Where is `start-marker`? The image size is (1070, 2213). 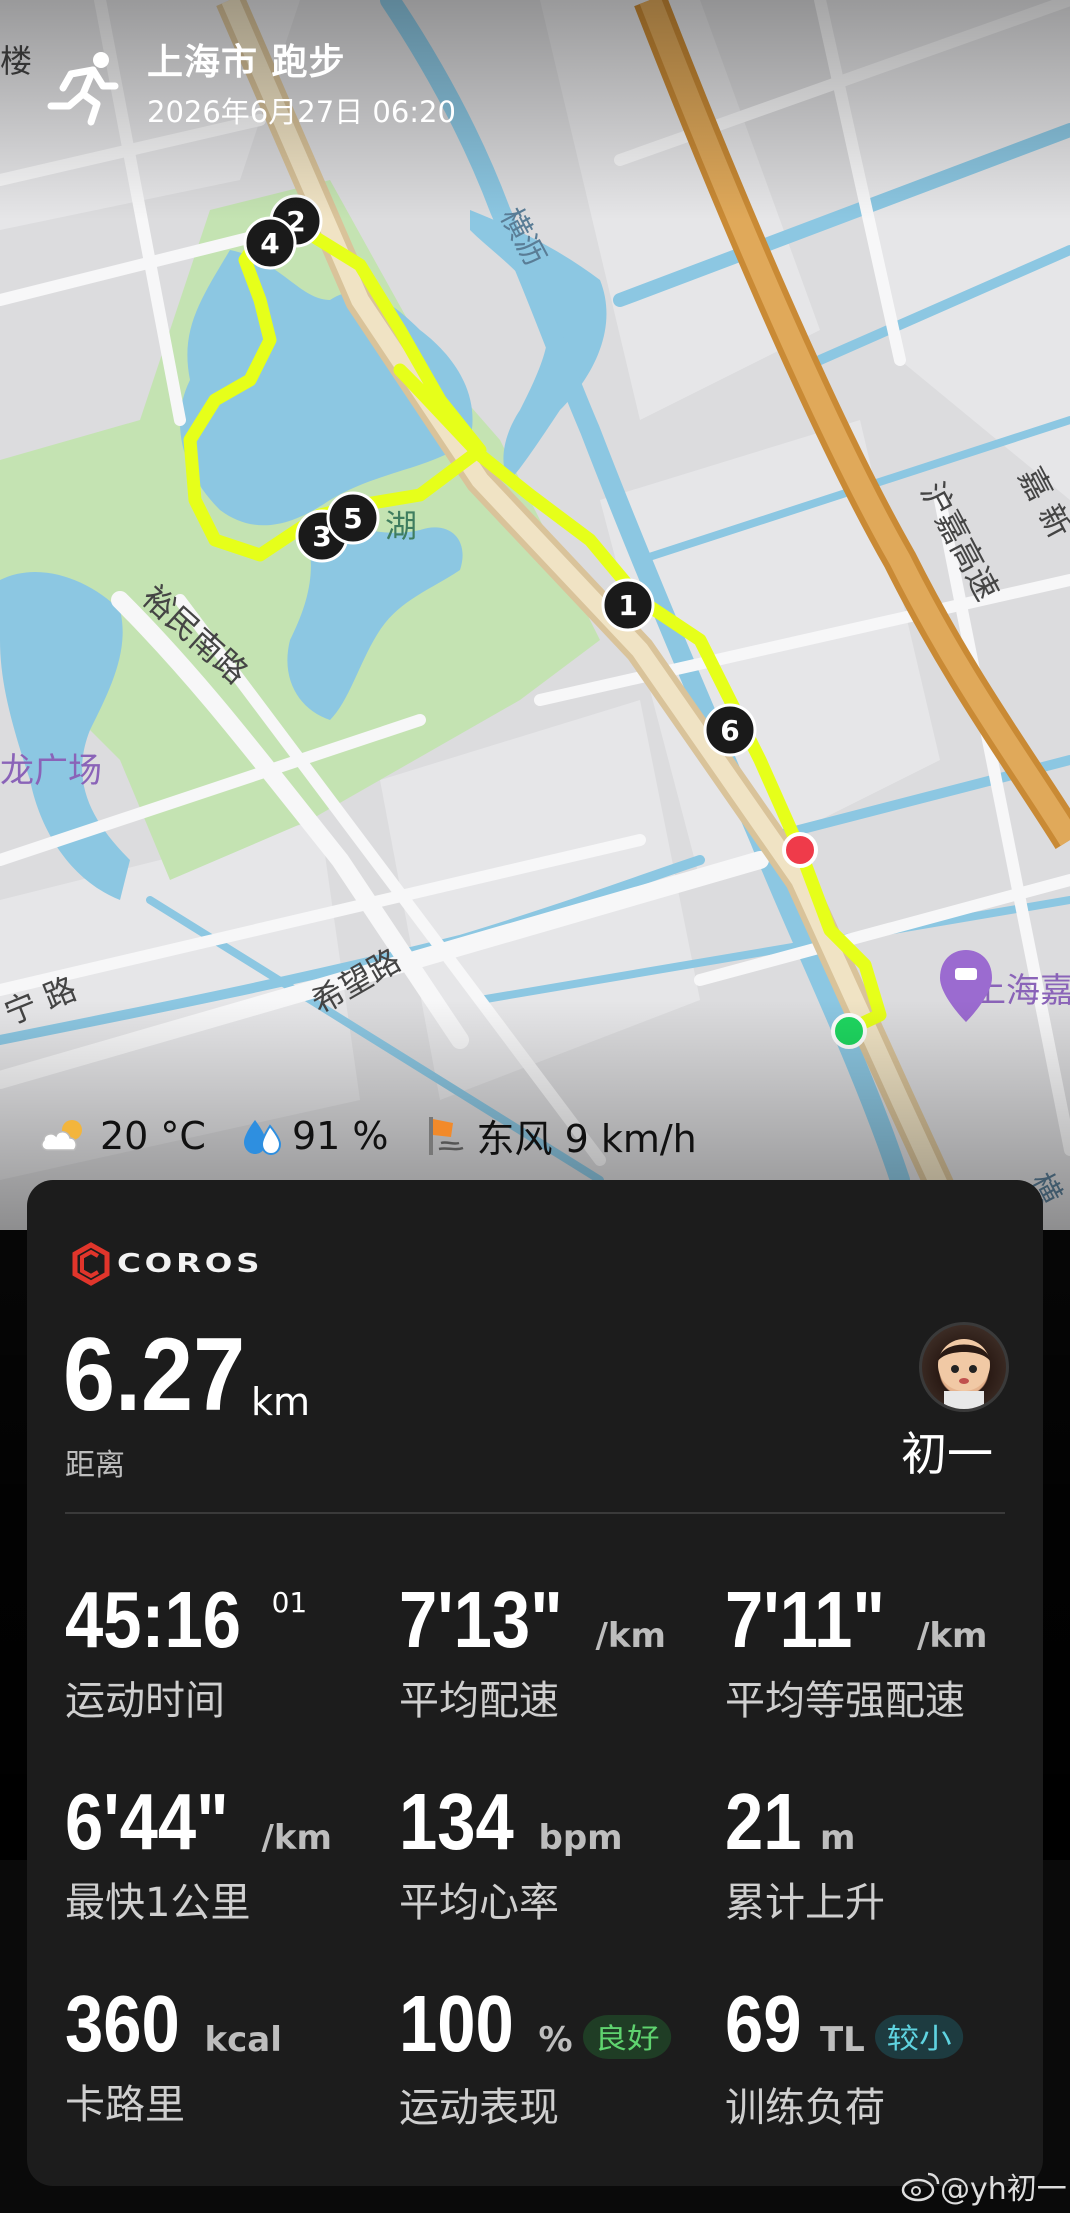 start-marker is located at coordinates (849, 1031).